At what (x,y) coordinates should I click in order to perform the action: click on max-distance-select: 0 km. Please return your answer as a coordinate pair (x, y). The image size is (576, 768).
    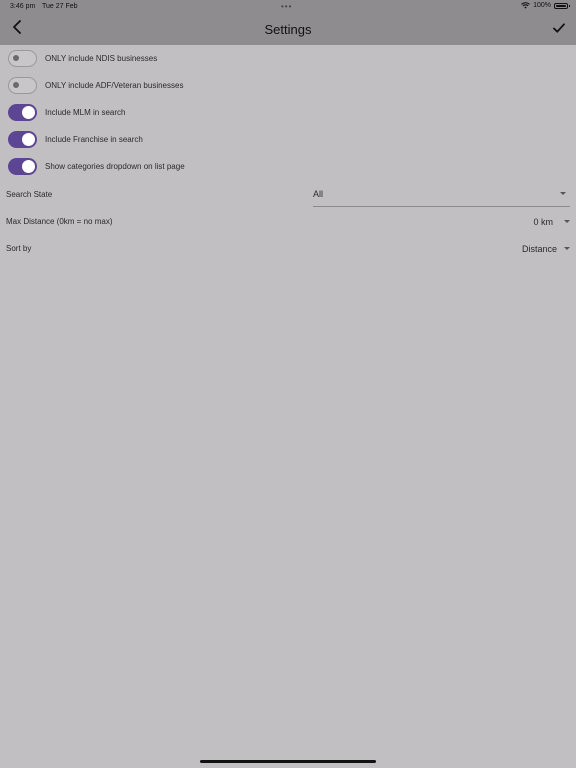
    Looking at the image, I should click on (543, 222).